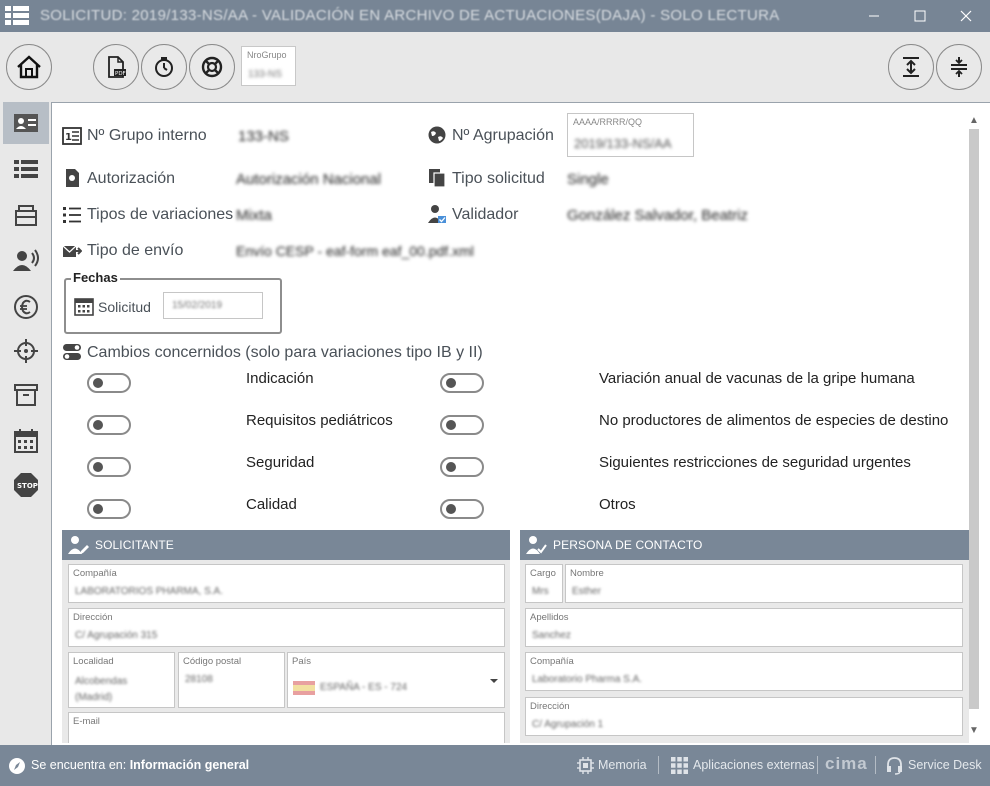 The image size is (990, 786). Describe the element at coordinates (263, 136) in the screenshot. I see `grupo-interno-value: 133-NS` at that location.